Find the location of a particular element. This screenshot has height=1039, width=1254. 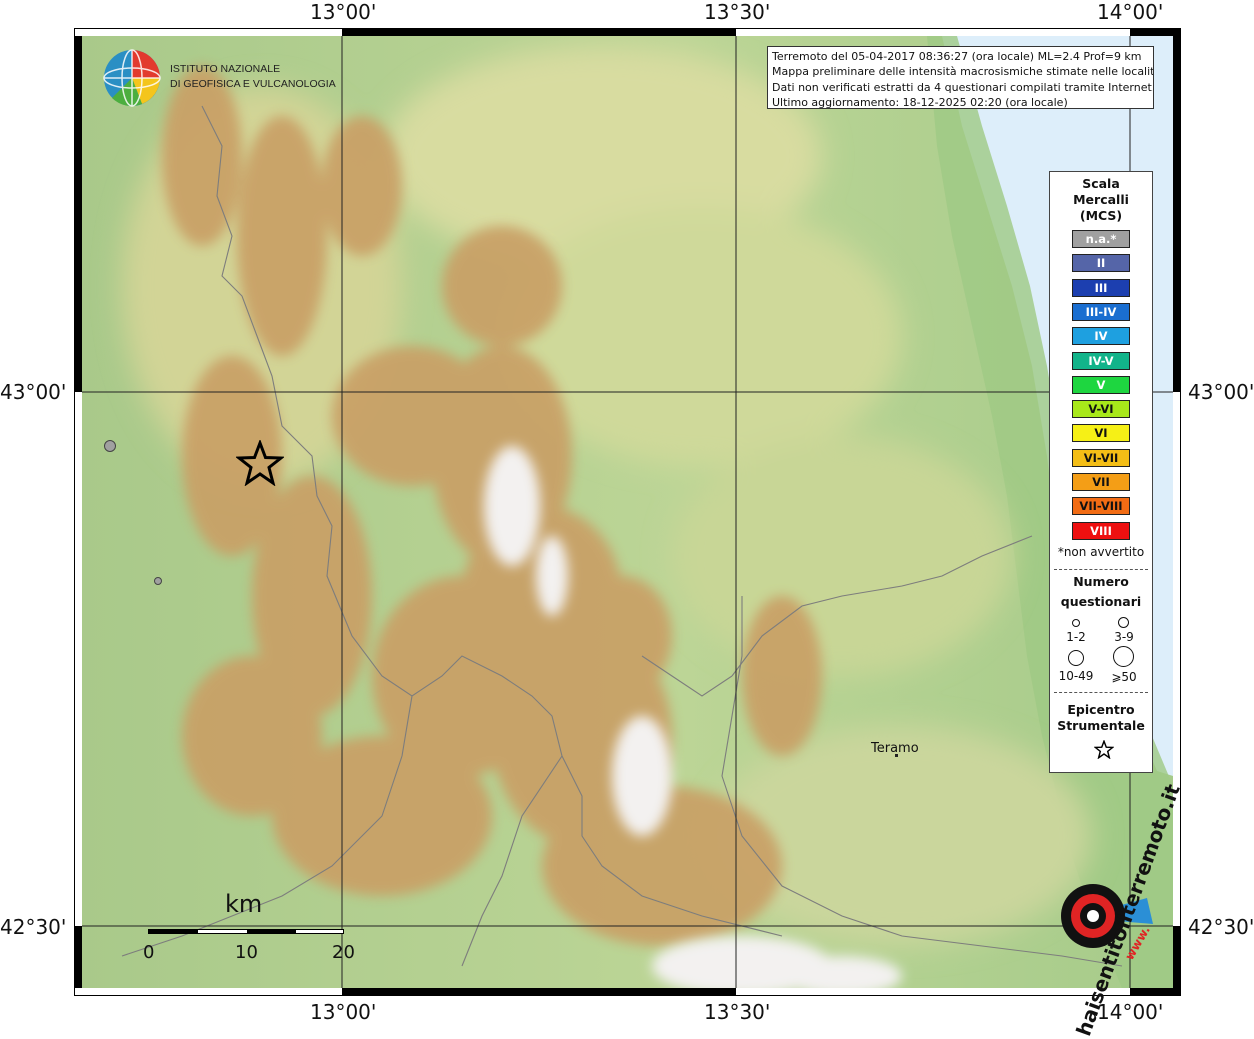

mcs-class-v: V is located at coordinates (1101, 384).